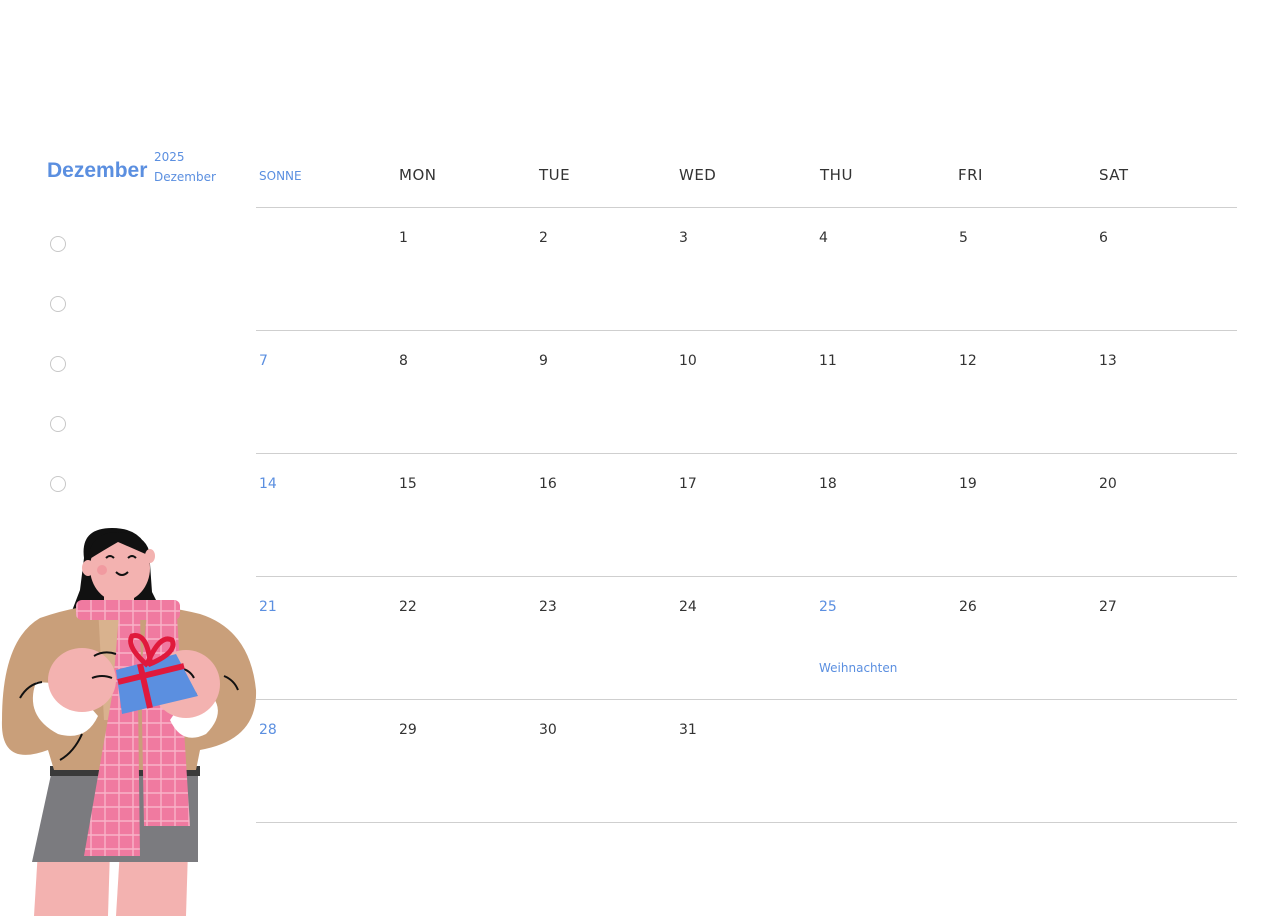 This screenshot has width=1280, height=916. I want to click on day-cell: 28, so click(268, 730).